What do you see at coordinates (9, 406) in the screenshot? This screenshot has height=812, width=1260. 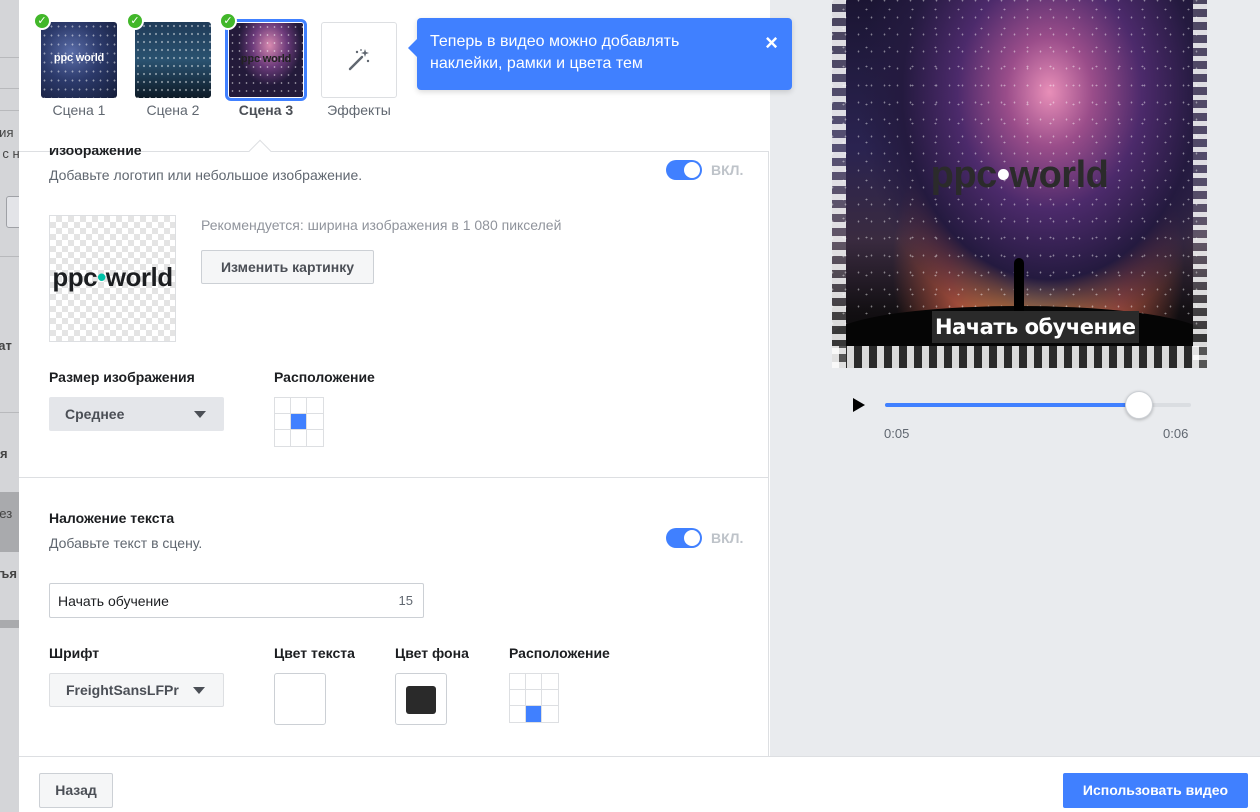 I see `background-page: ния ь с н зат ия без бъя` at bounding box center [9, 406].